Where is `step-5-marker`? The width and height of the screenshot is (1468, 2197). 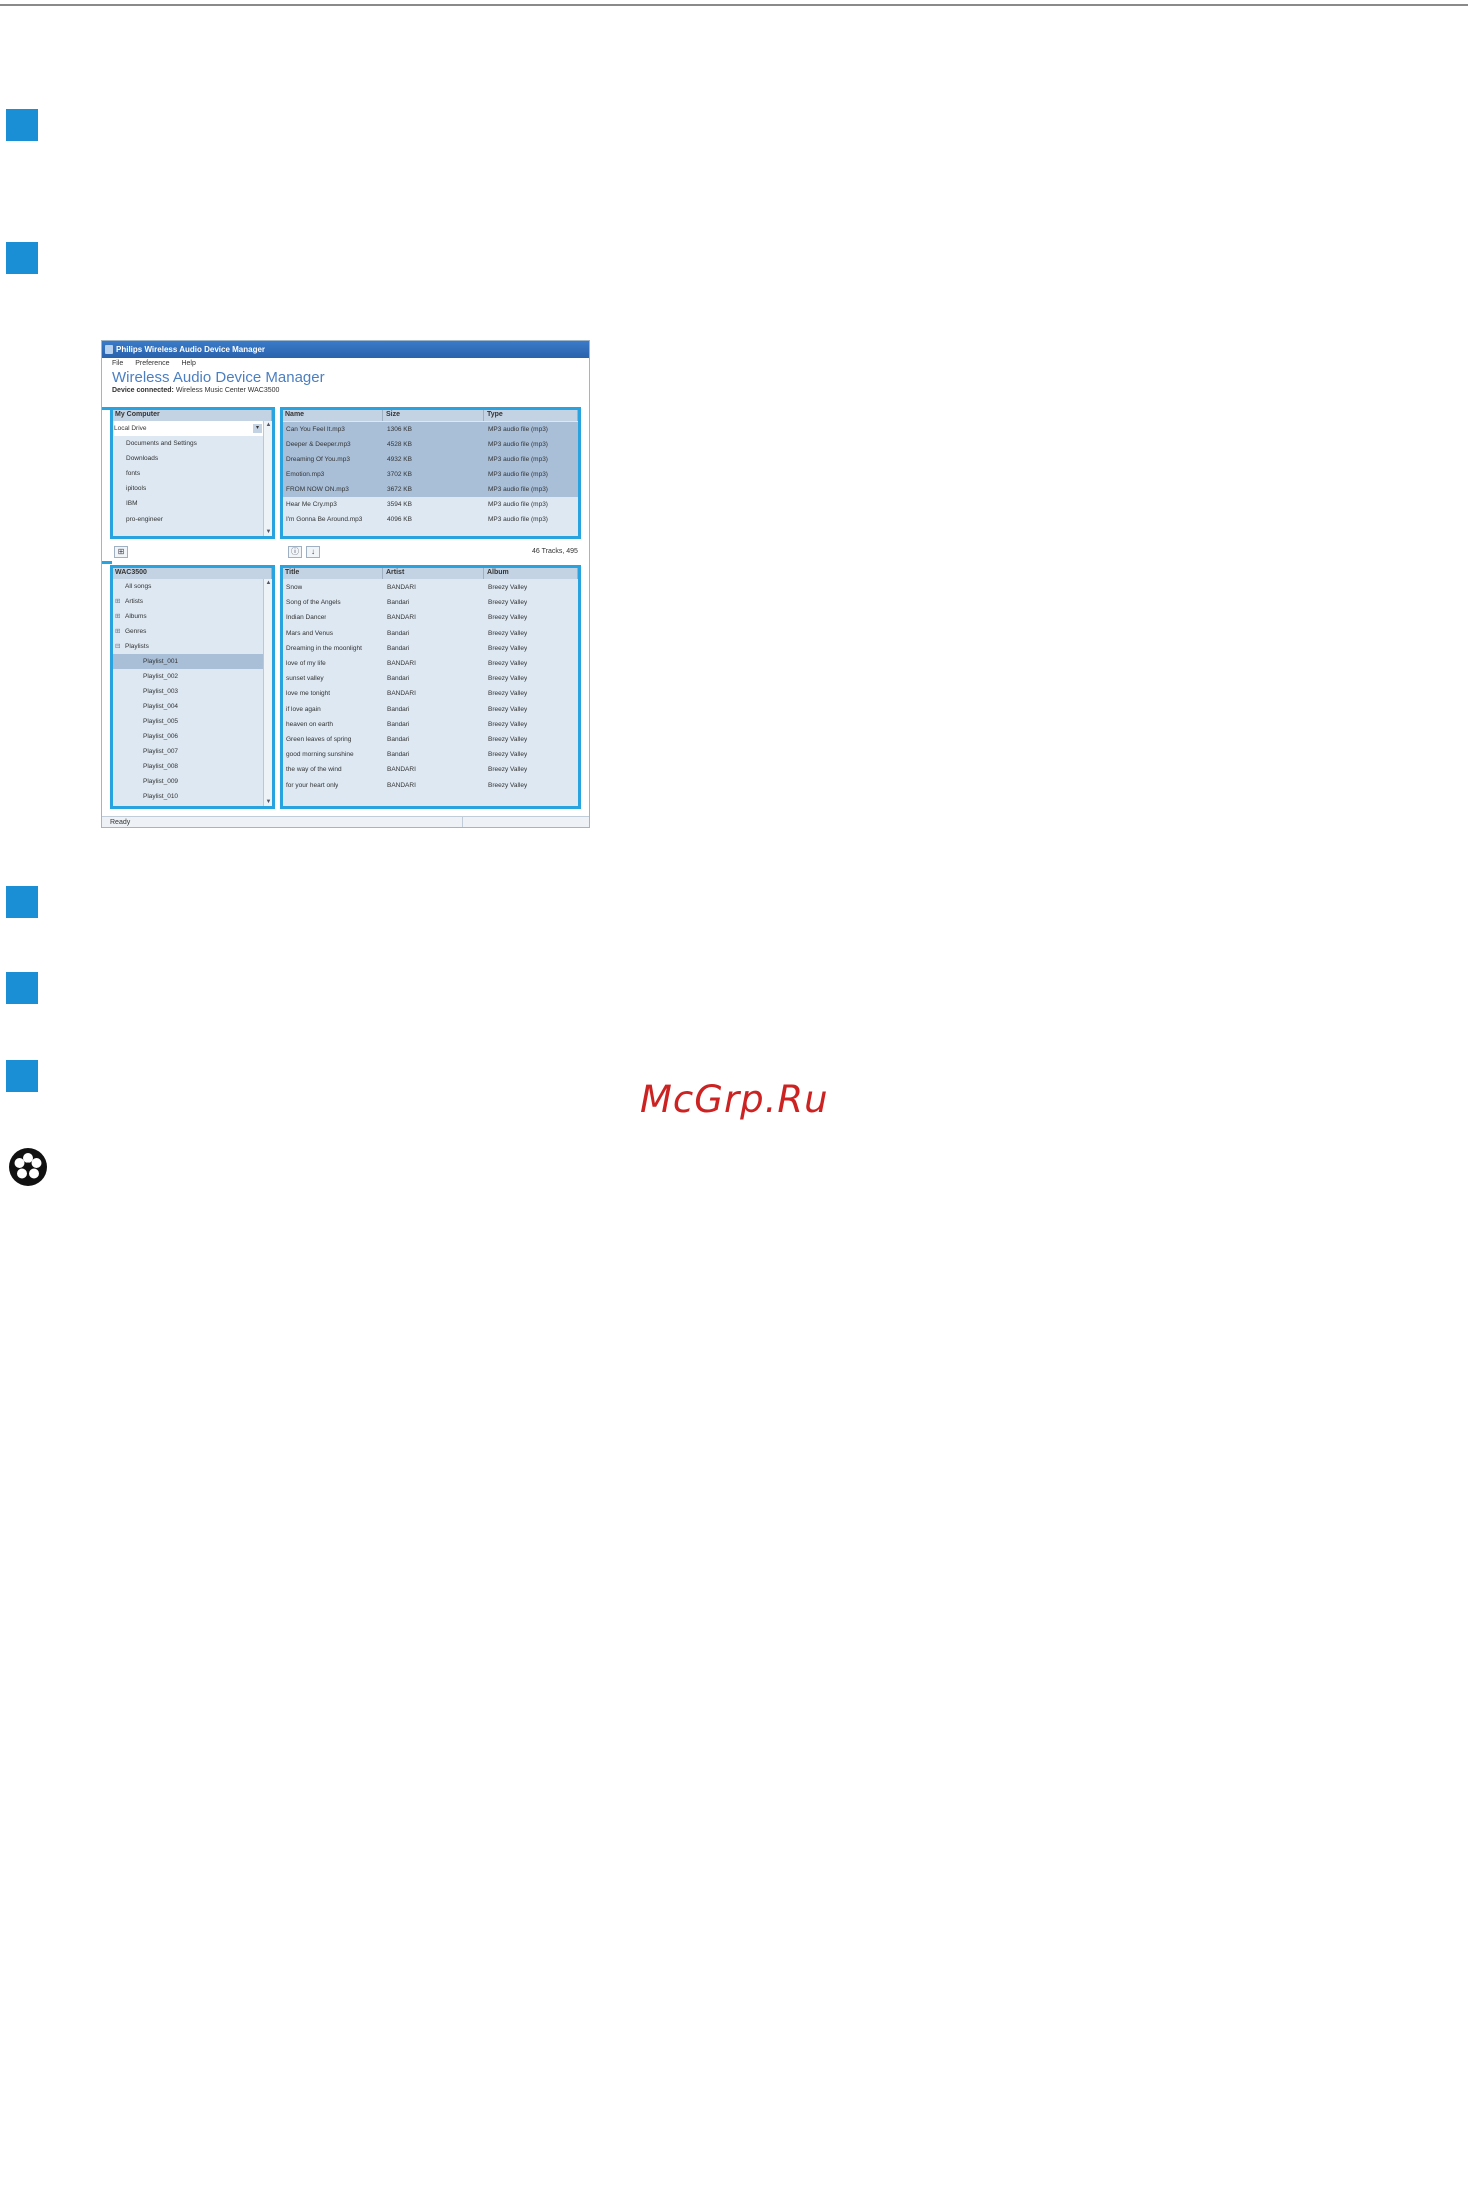
step-5-marker is located at coordinates (22, 1076).